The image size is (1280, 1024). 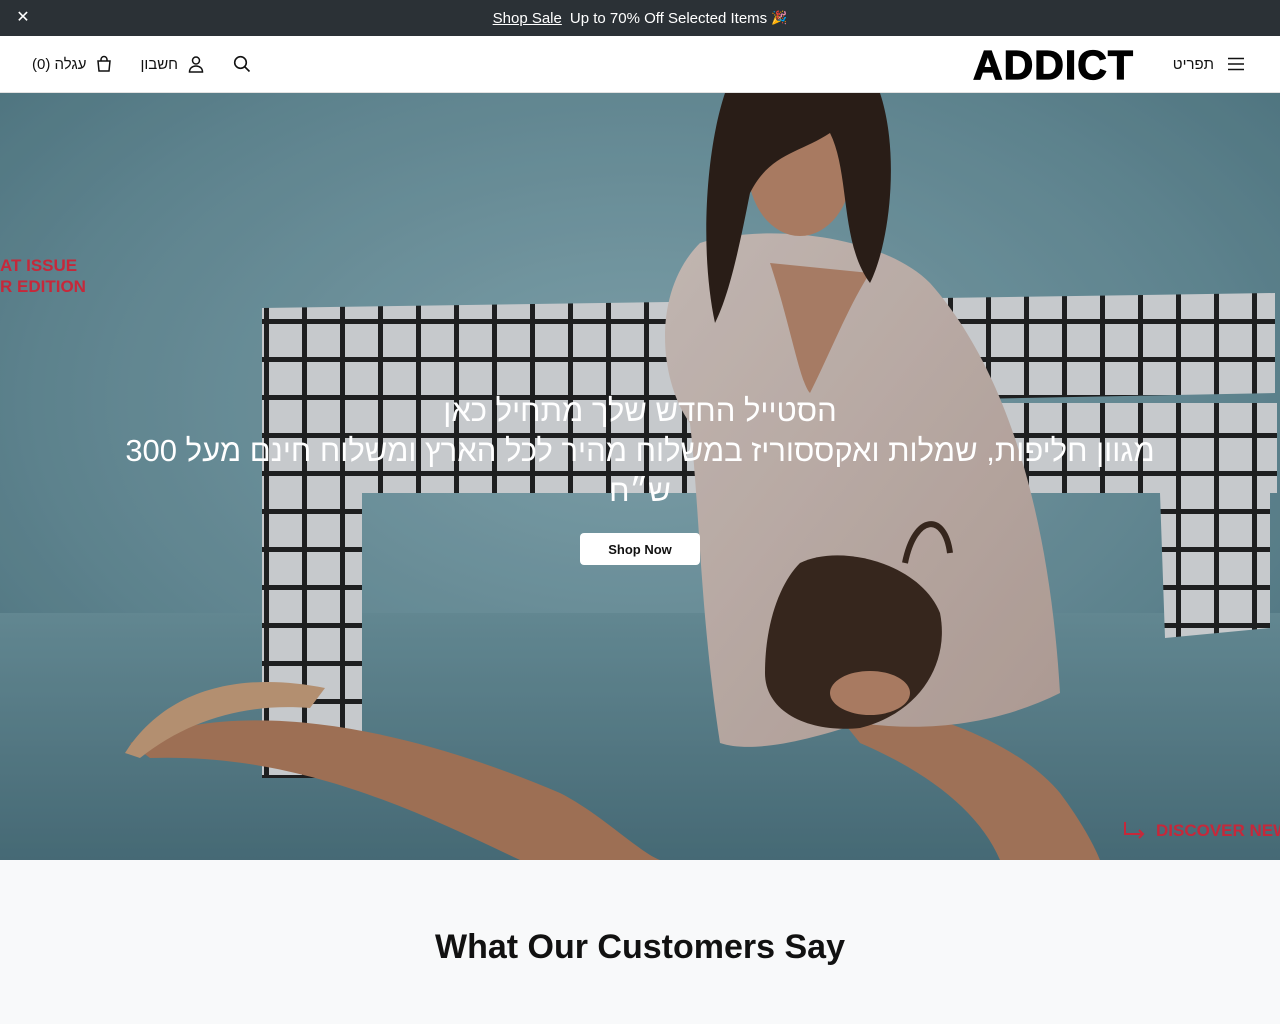 What do you see at coordinates (640, 64) in the screenshot?
I see `site-header: עגלה (0) חשבון ADDICT תפריט` at bounding box center [640, 64].